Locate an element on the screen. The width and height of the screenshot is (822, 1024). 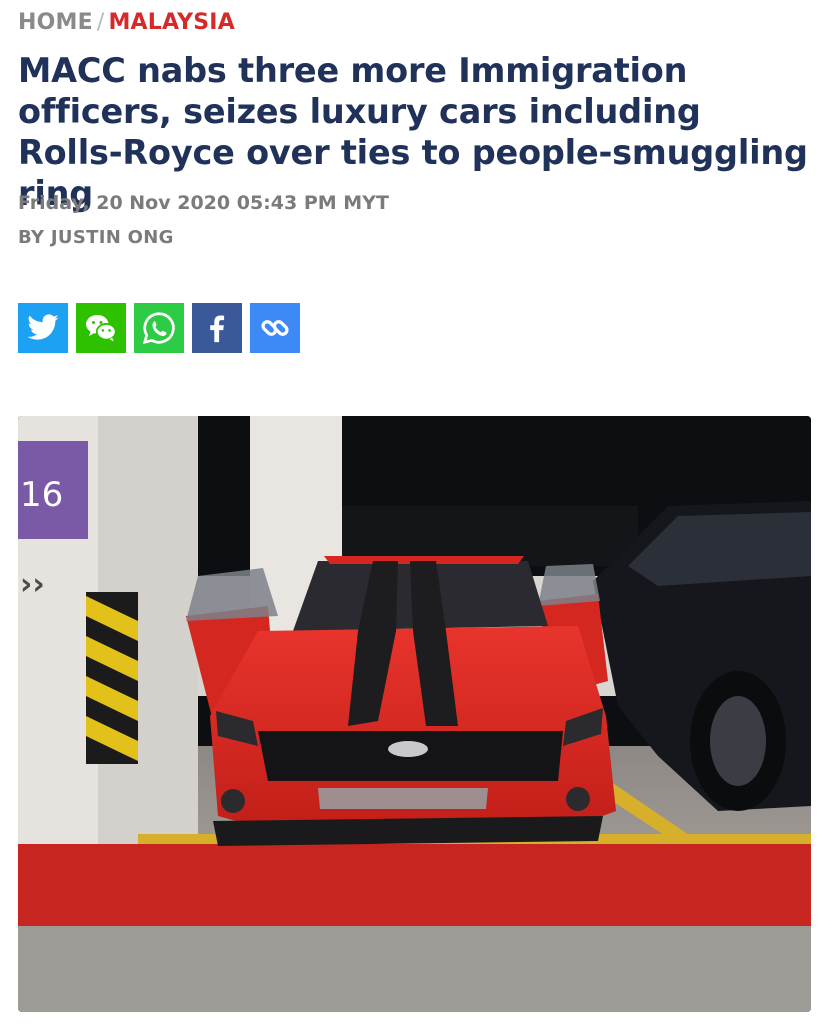
breadcrumb: HOME / MALAYSIA is located at coordinates (126, 22).